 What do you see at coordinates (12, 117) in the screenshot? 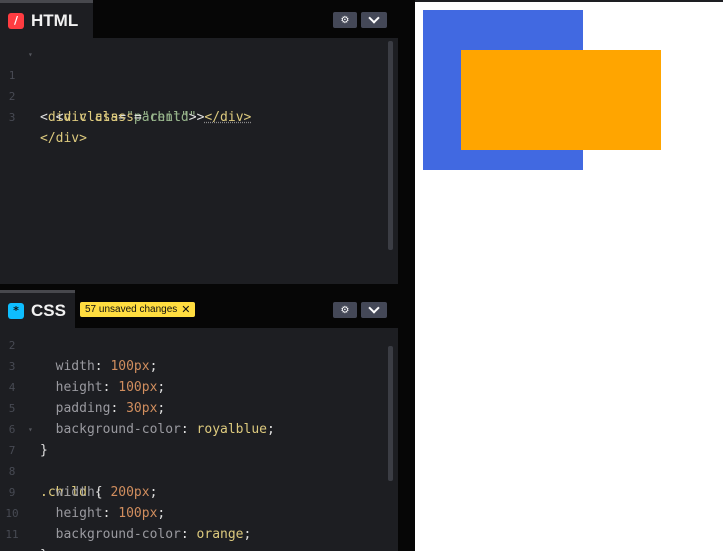
I see `line-number: 3` at bounding box center [12, 117].